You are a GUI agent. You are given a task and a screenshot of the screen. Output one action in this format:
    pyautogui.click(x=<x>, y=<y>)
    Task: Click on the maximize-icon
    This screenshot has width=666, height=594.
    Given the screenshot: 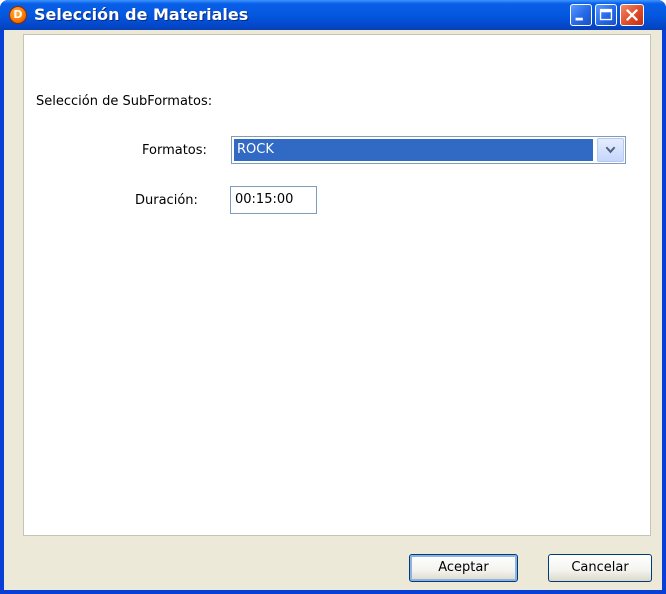 What is the action you would take?
    pyautogui.click(x=606, y=14)
    